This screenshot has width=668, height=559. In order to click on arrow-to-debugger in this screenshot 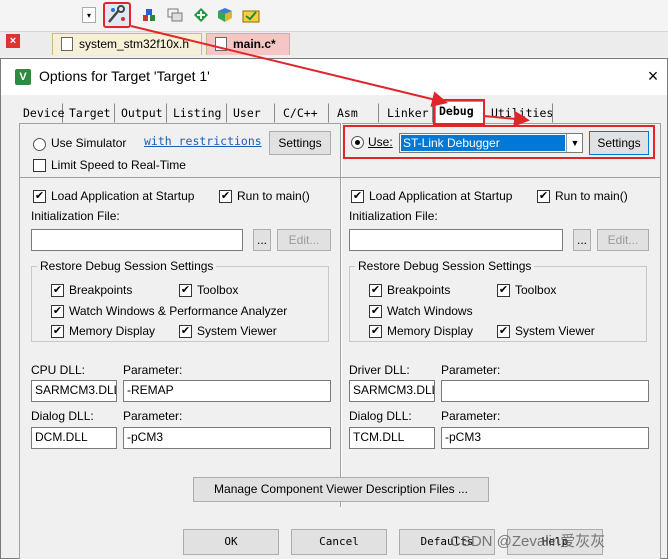, I will do `click(506, 118)`.